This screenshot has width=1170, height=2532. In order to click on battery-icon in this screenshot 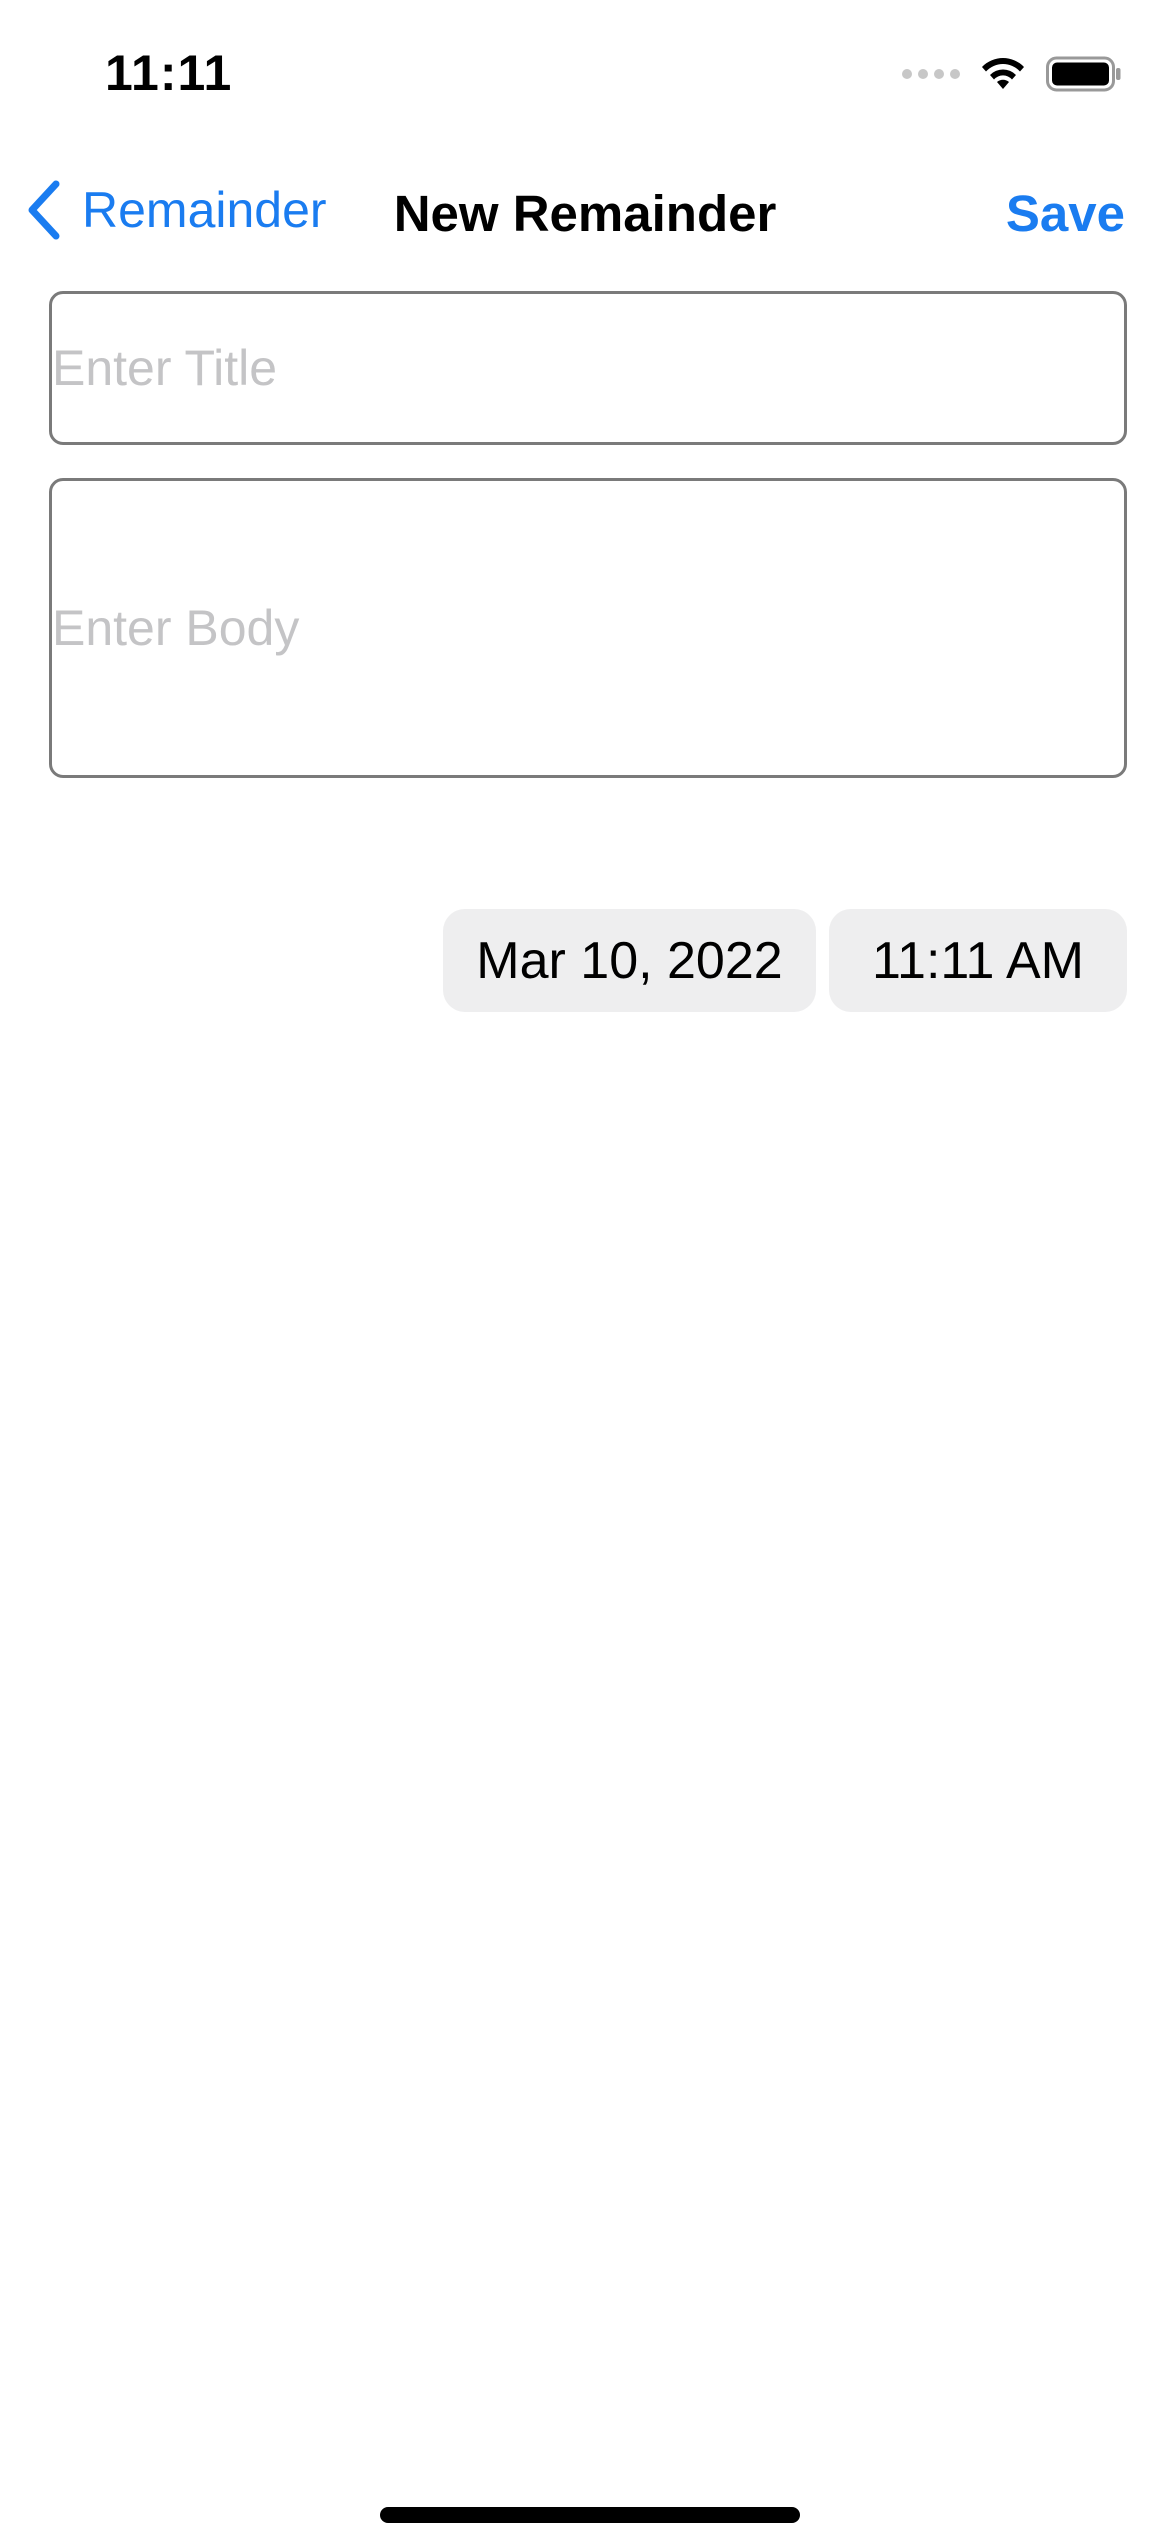, I will do `click(1083, 74)`.